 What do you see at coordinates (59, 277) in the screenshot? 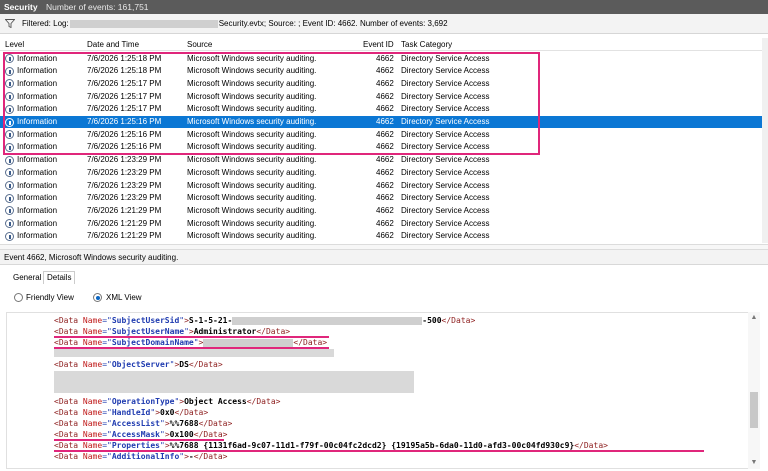
I see `tab-details: Details` at bounding box center [59, 277].